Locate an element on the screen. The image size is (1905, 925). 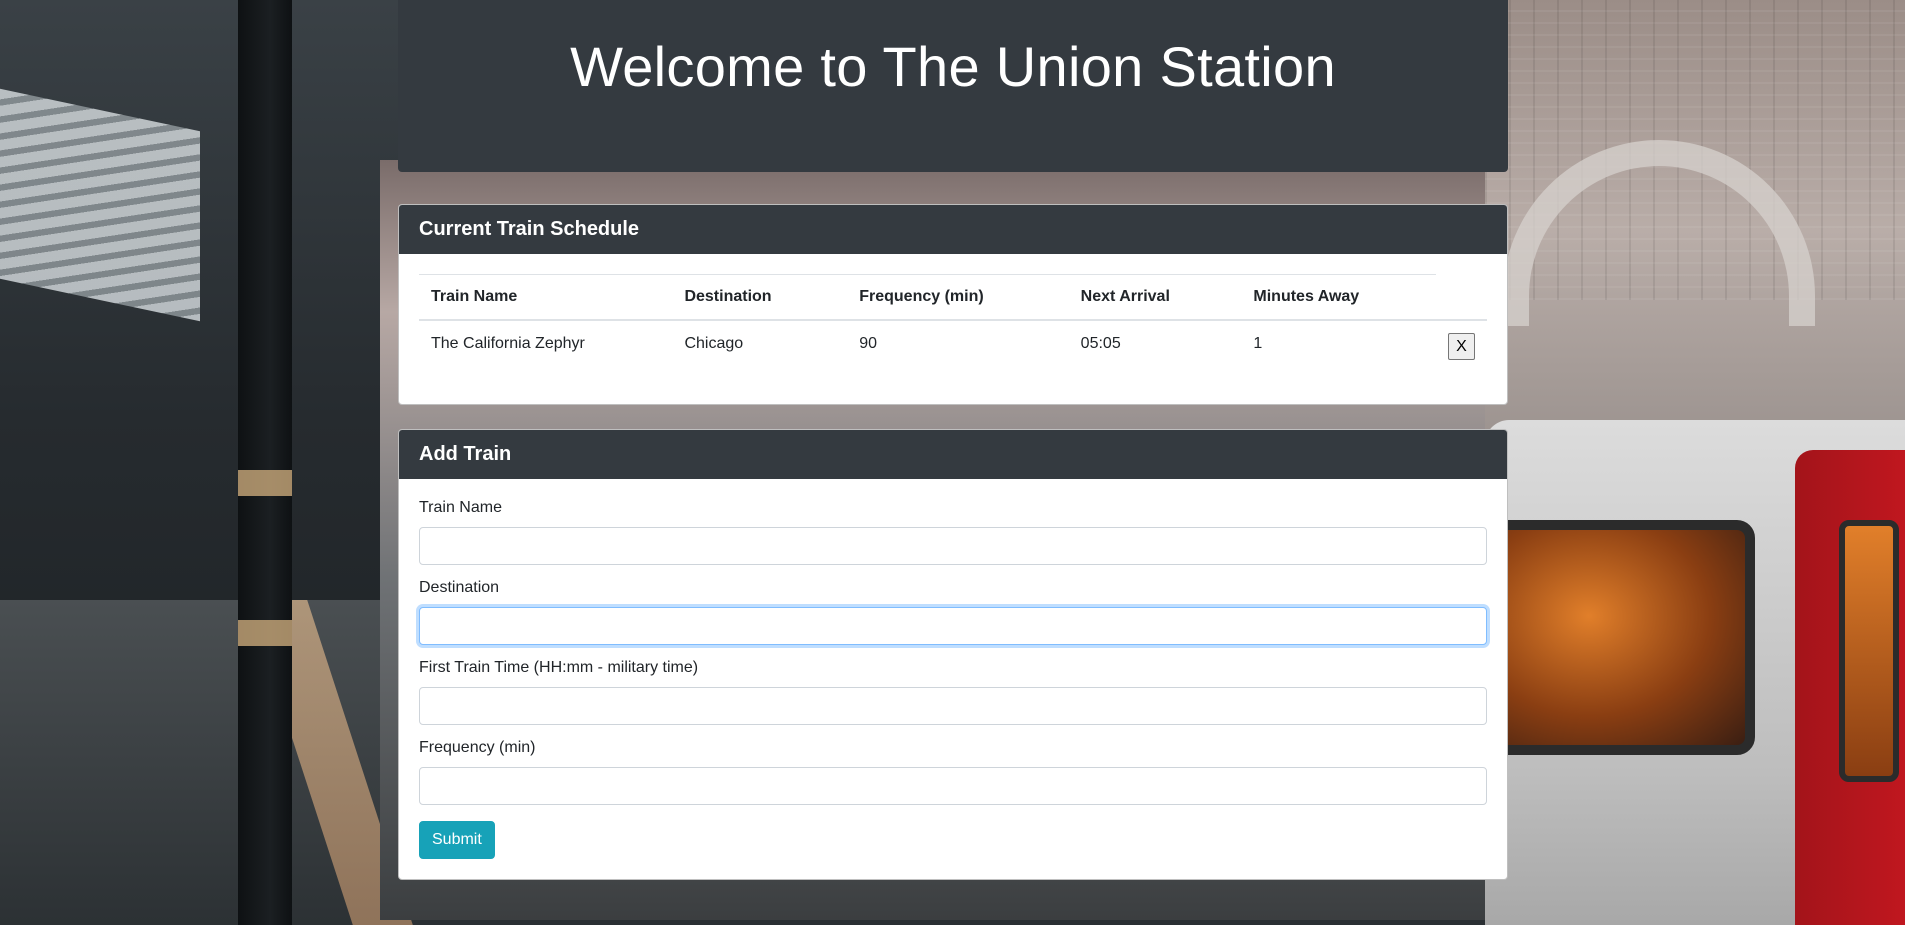
frequency-label: Frequency (min) is located at coordinates (477, 747).